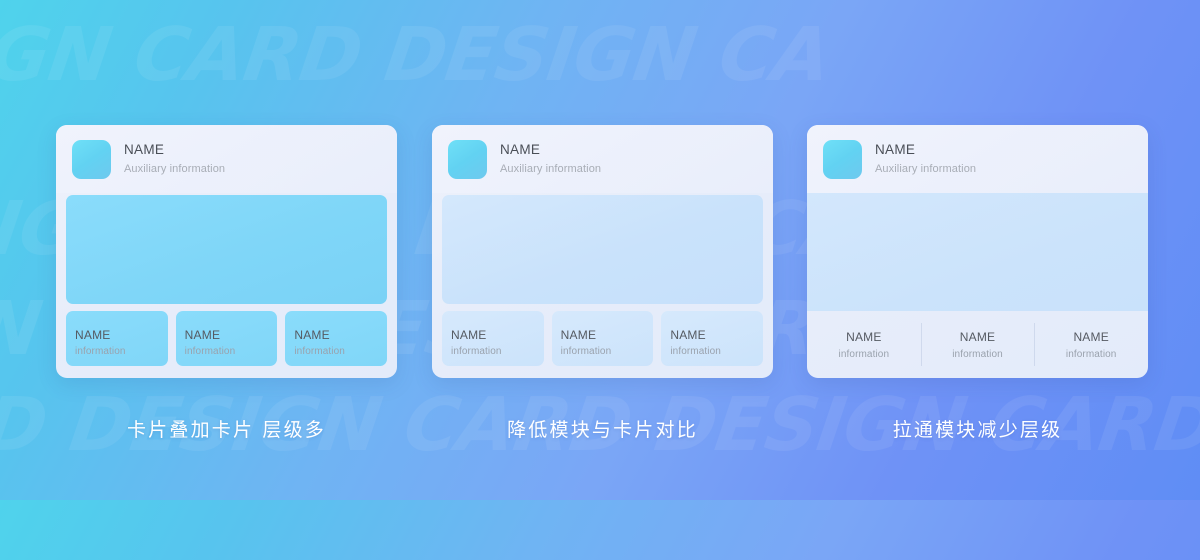  I want to click on card-caption: 拉通模块减少层级, so click(977, 430).